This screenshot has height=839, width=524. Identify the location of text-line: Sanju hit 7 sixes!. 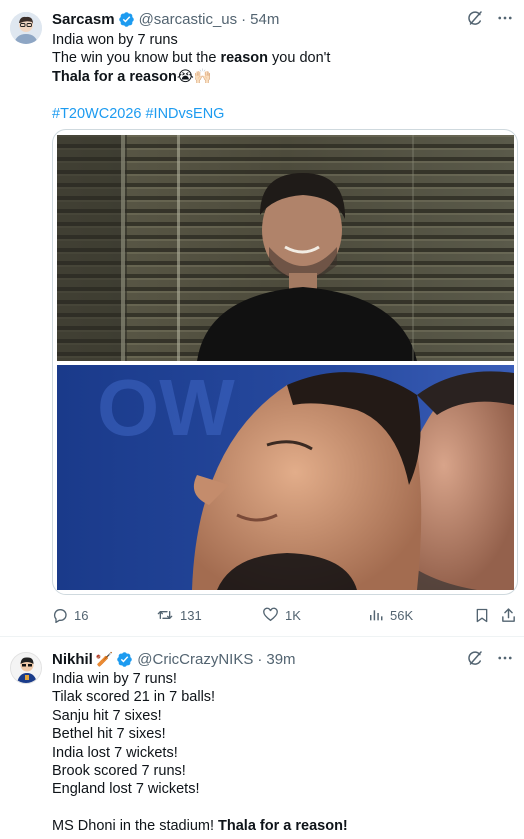
(107, 715).